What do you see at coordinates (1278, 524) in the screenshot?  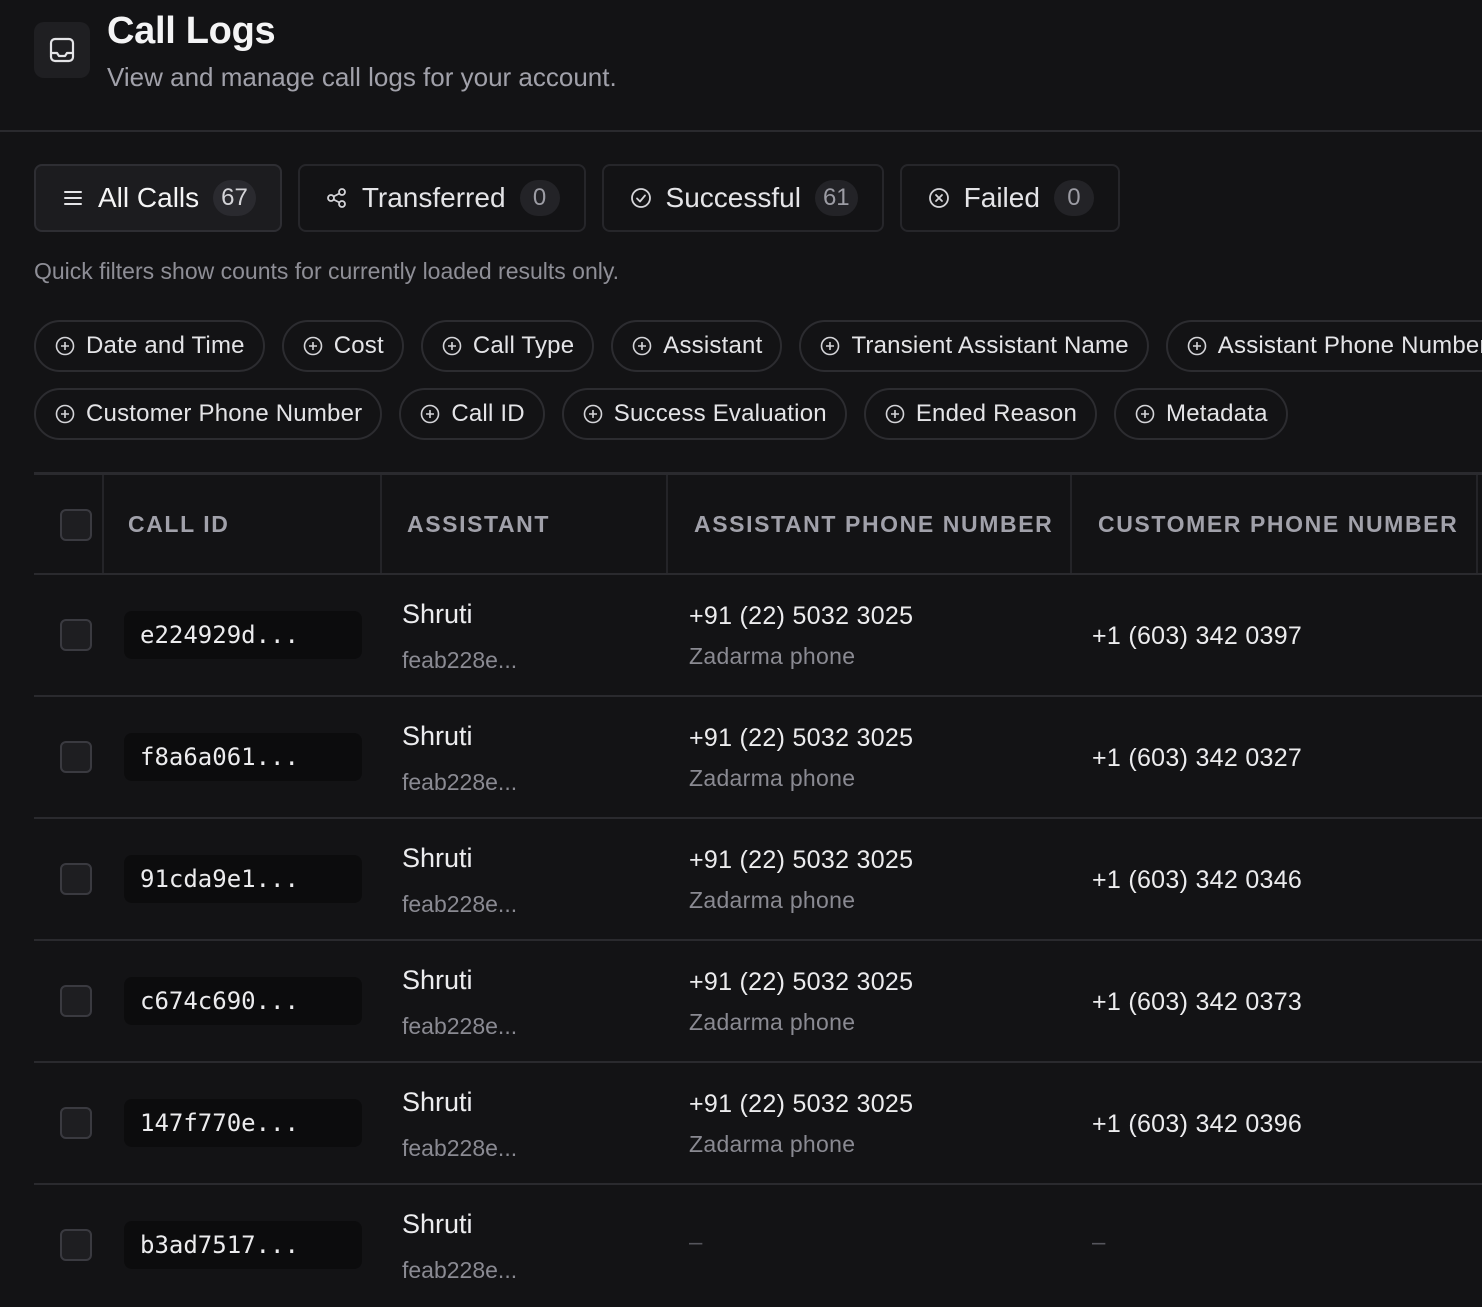 I see `column-header-customer-phone-number: CUSTOMER PHONE NUMBER` at bounding box center [1278, 524].